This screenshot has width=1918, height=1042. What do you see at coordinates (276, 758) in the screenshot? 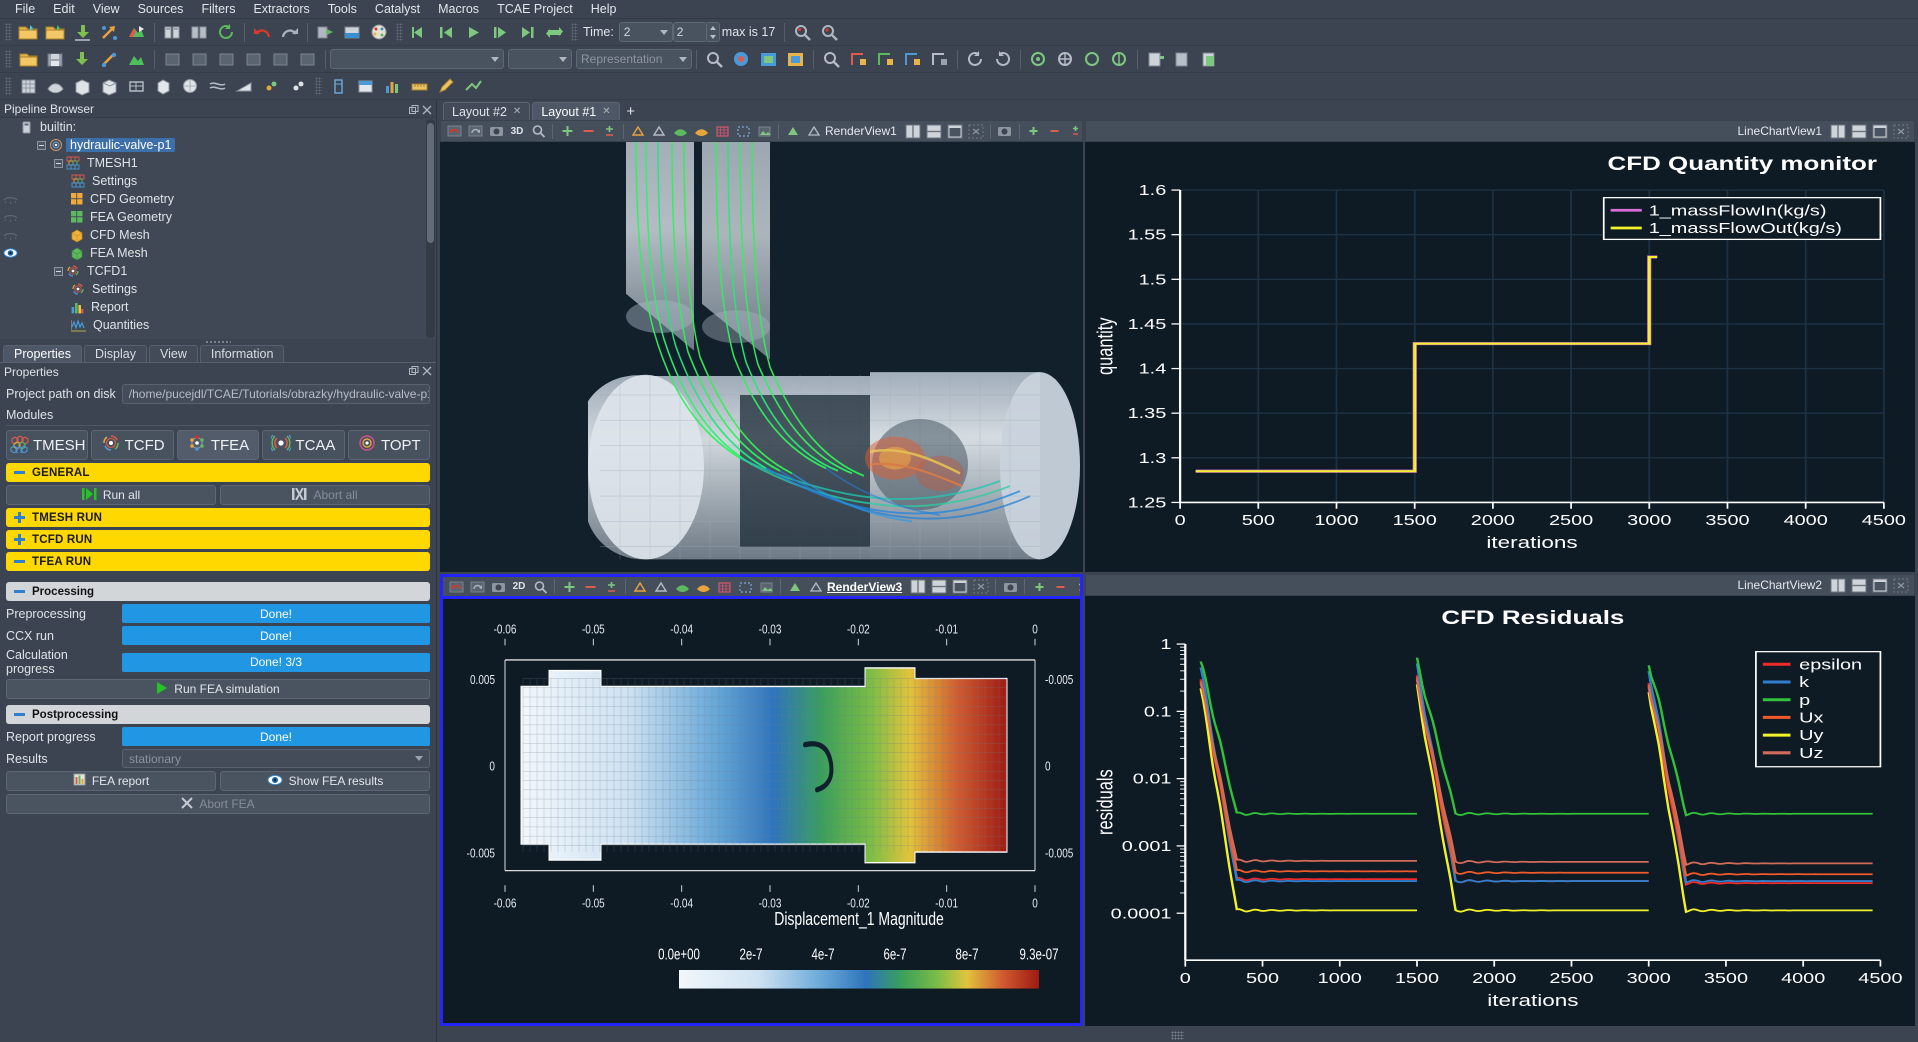
I see `results-combo: stationary` at bounding box center [276, 758].